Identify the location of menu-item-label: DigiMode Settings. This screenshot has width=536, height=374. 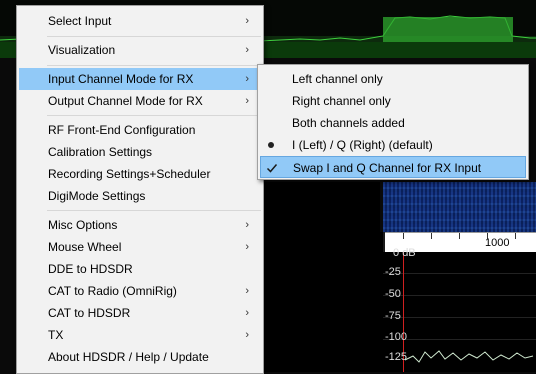
(97, 196).